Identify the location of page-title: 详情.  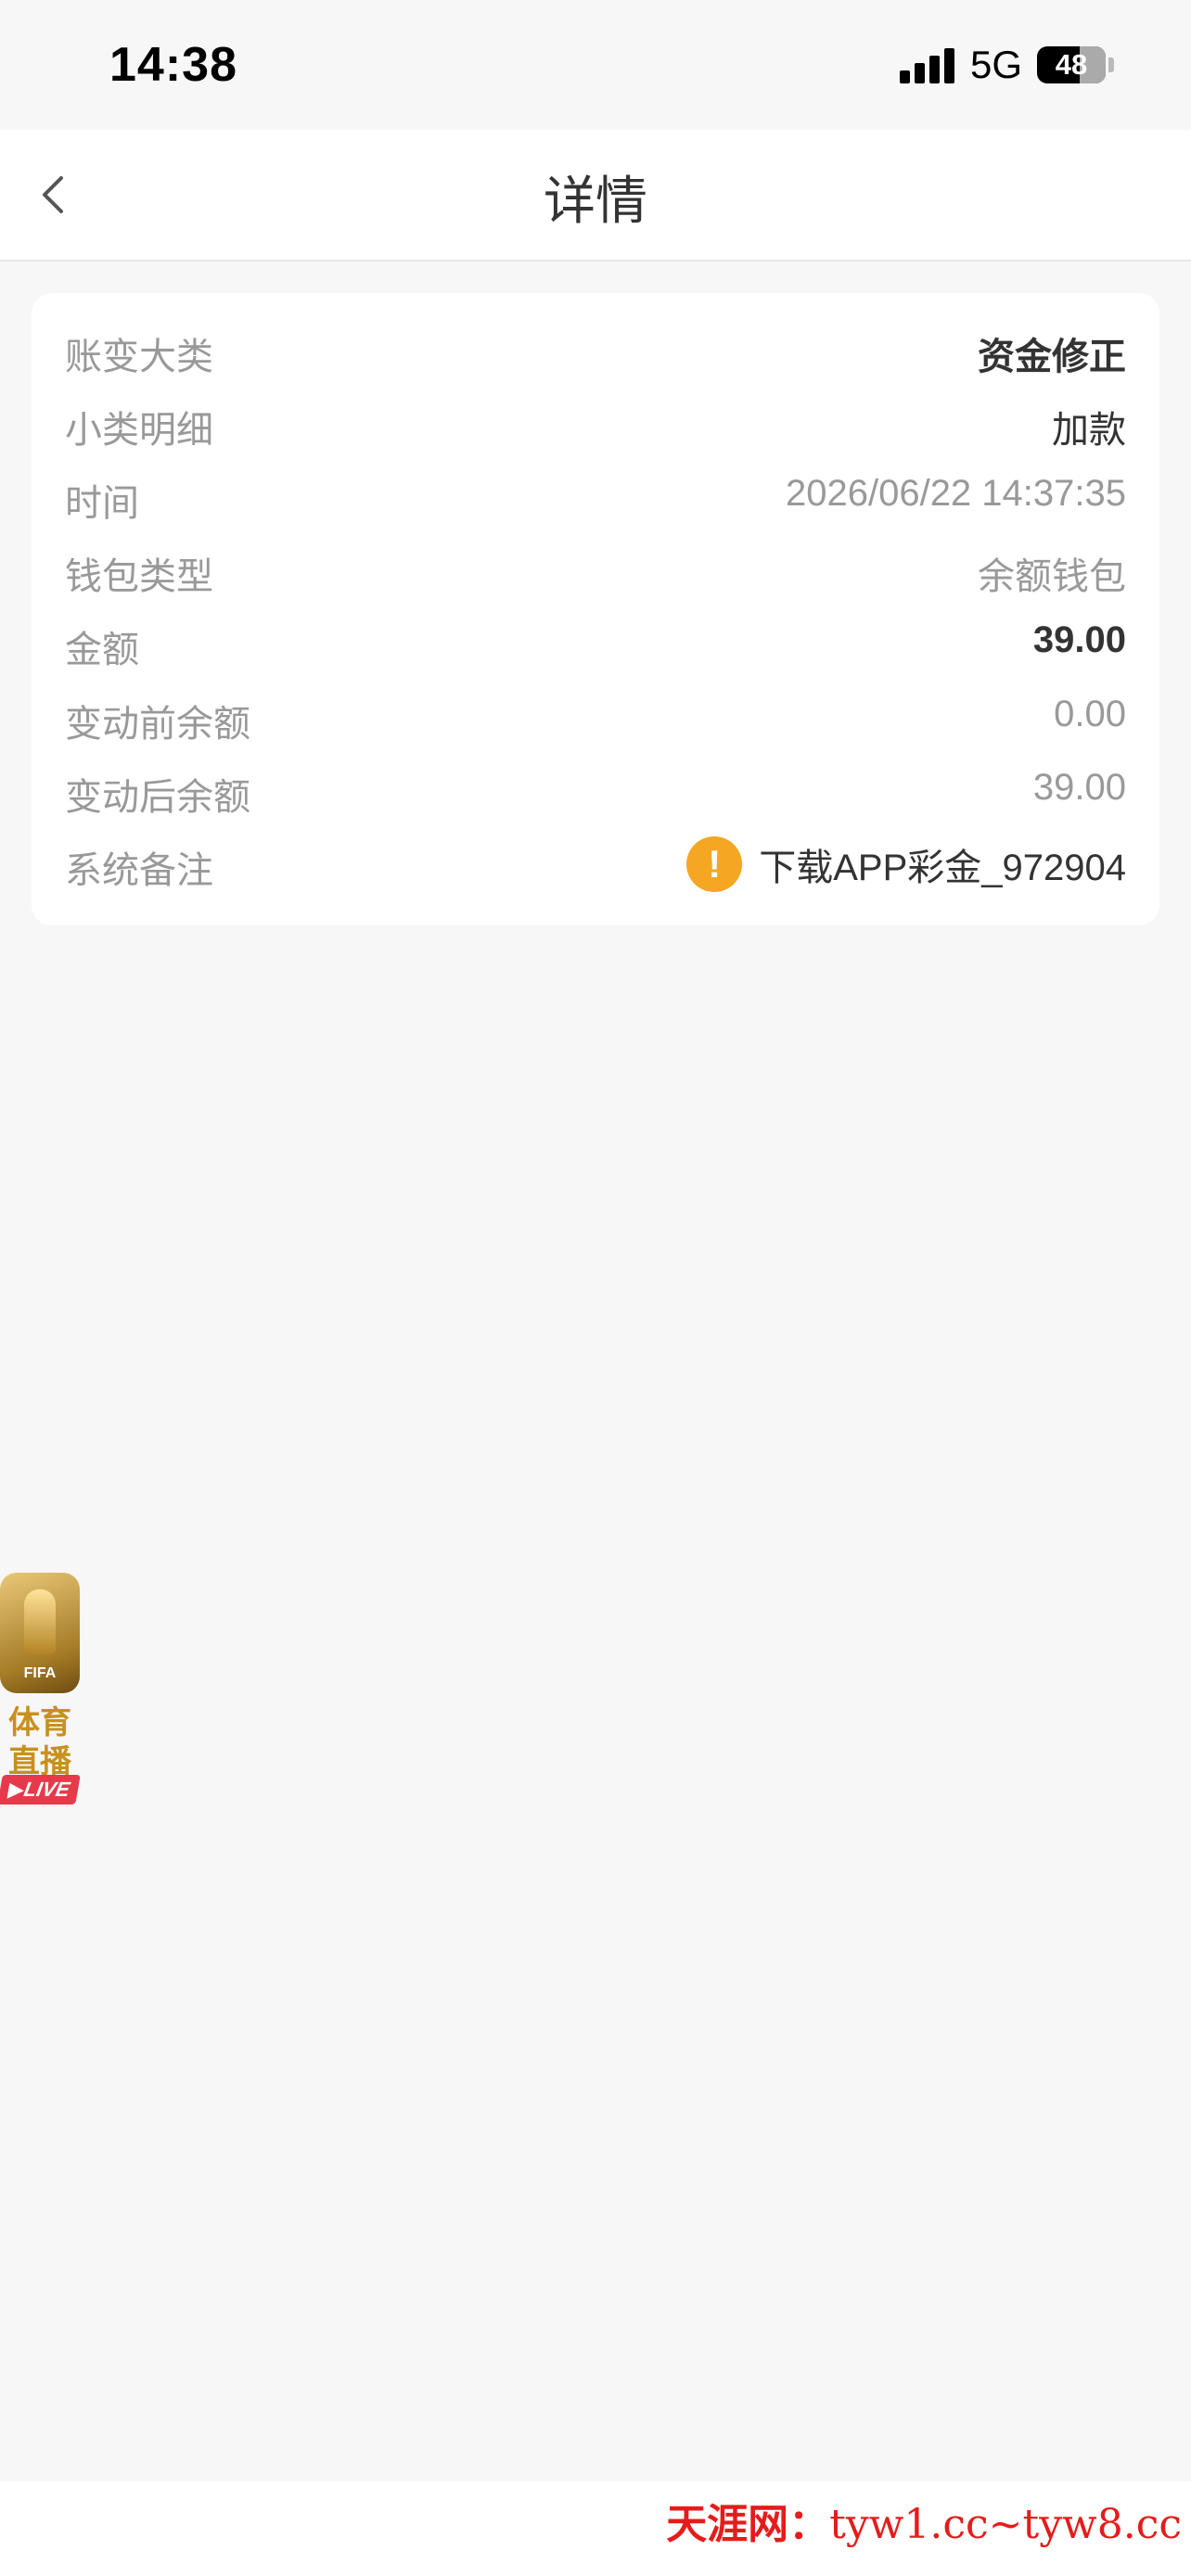
(595, 201).